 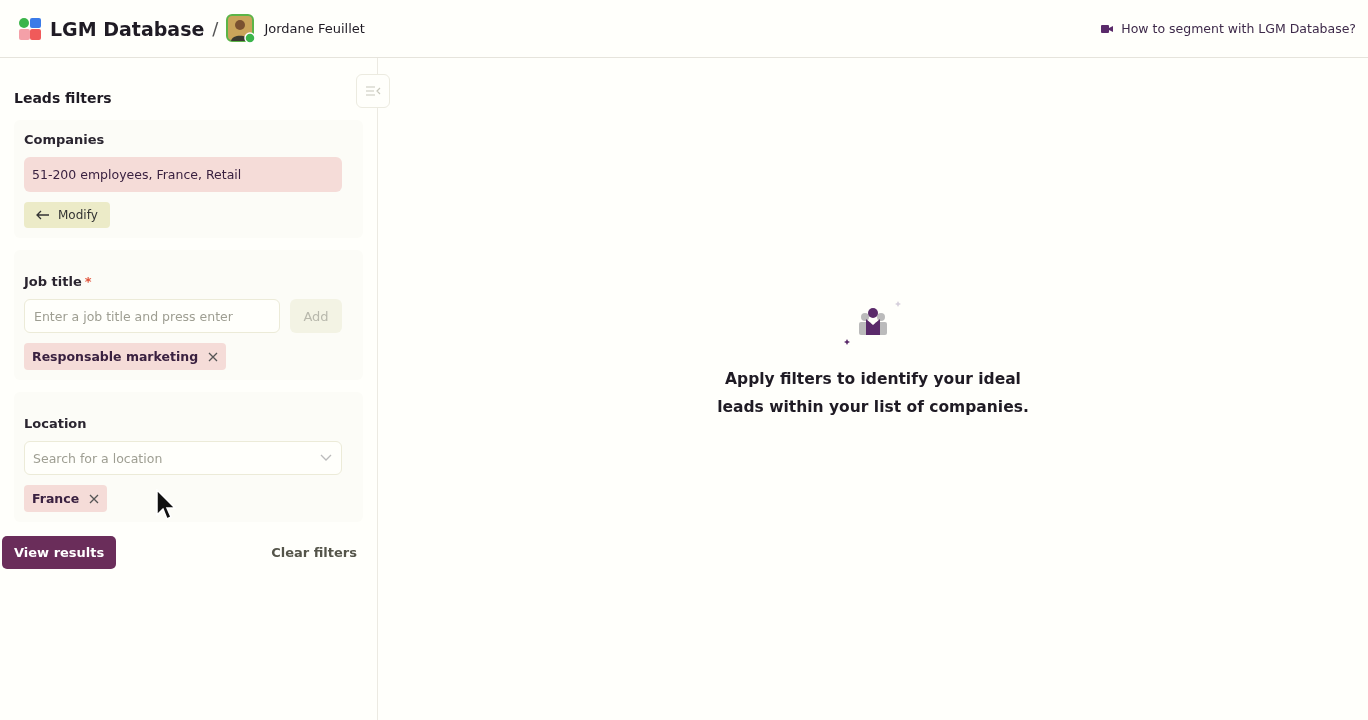 I want to click on section-label: Companies, so click(x=64, y=139).